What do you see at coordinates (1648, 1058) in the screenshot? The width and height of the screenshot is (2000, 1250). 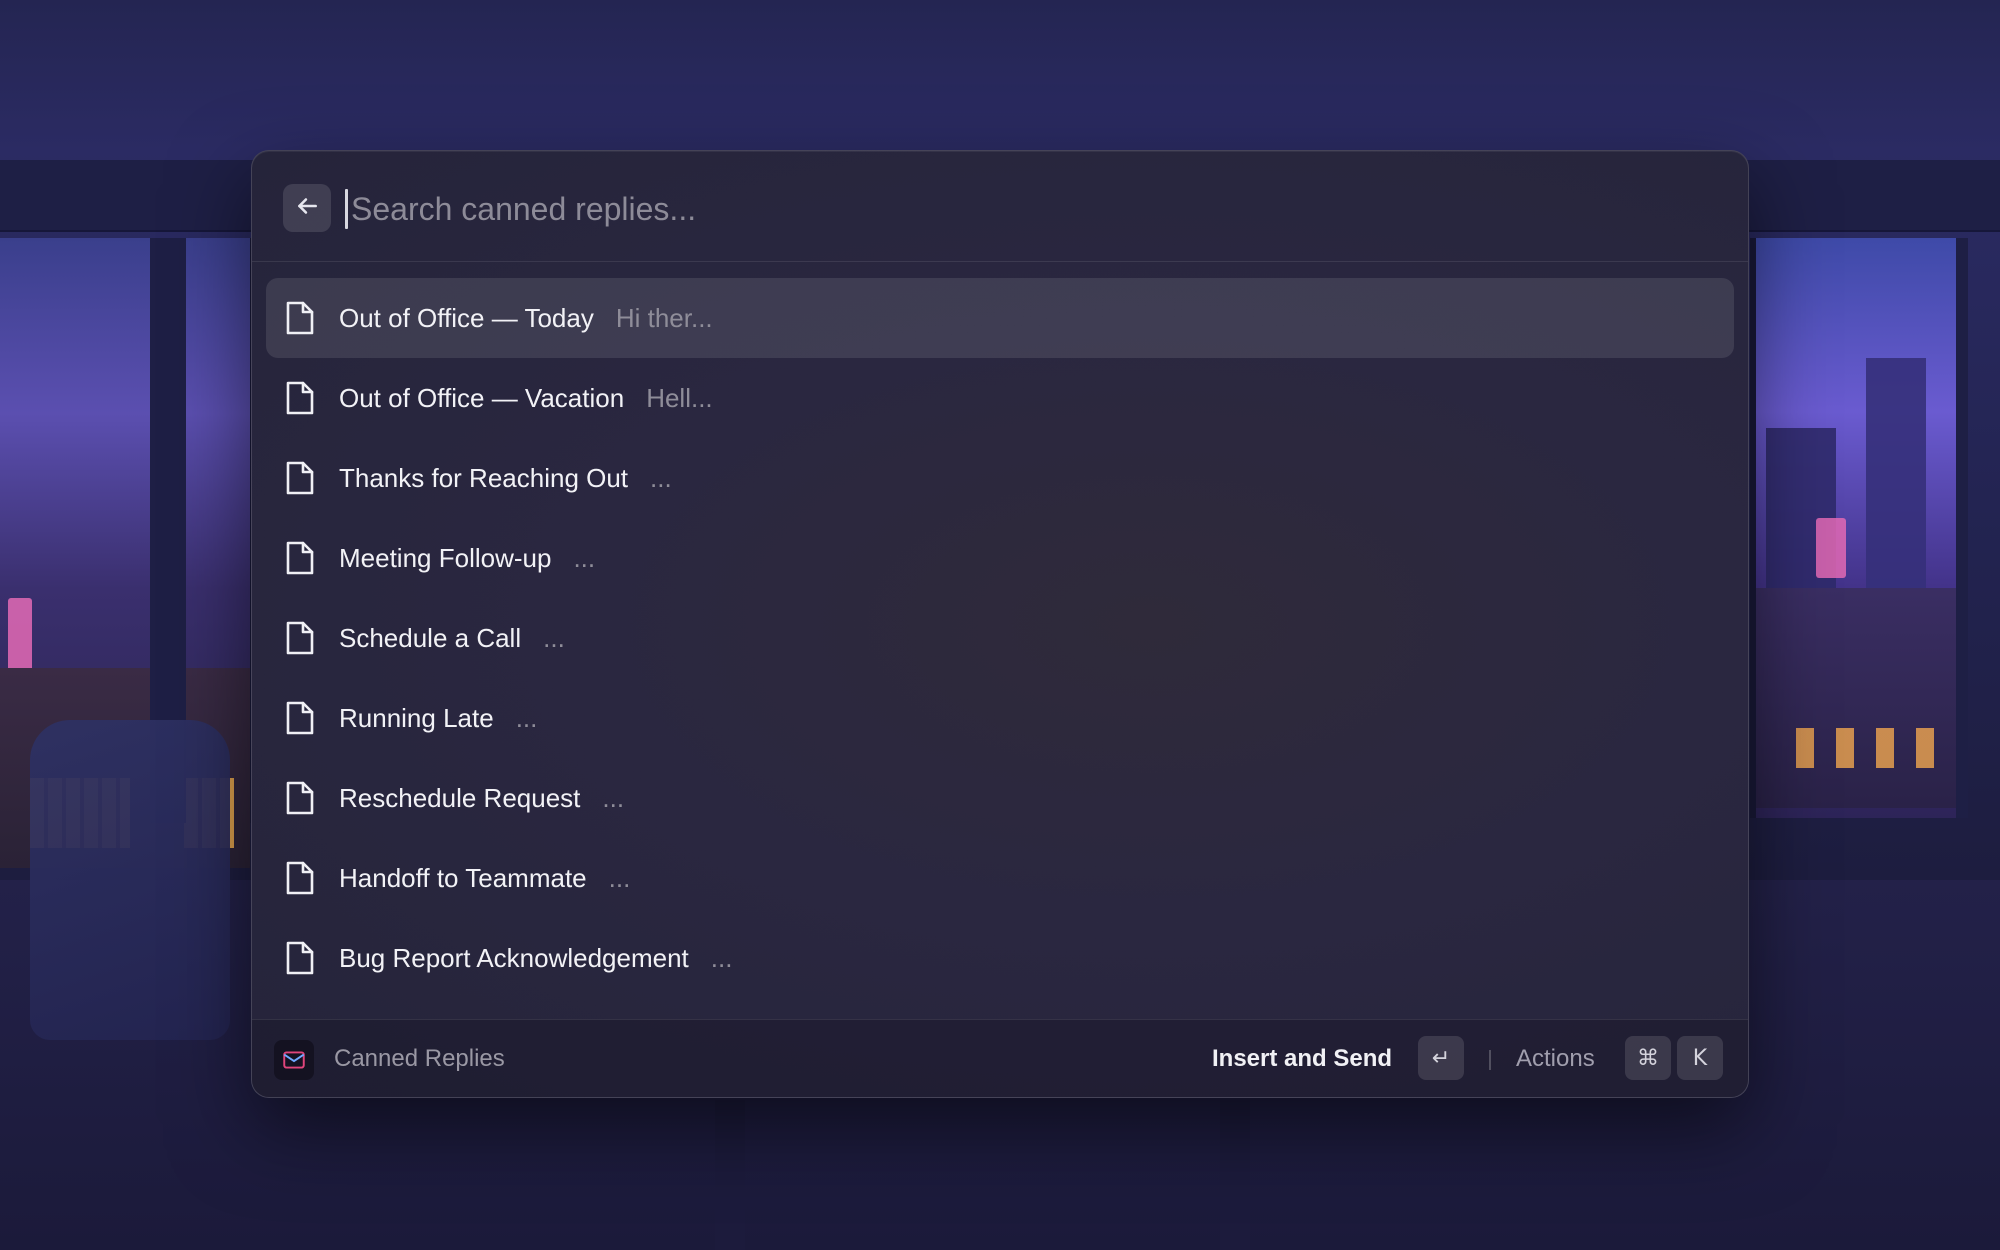 I see `command-key-hint: ⌘` at bounding box center [1648, 1058].